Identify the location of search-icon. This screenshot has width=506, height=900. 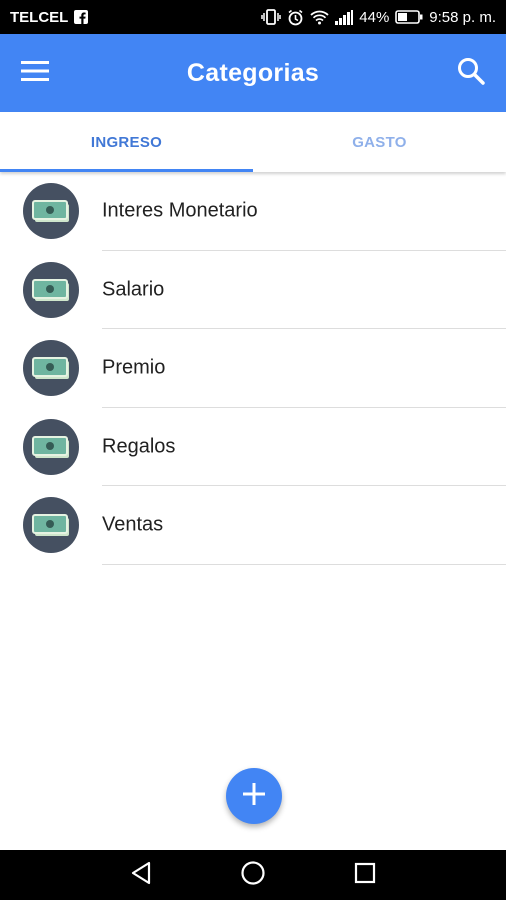
(471, 73).